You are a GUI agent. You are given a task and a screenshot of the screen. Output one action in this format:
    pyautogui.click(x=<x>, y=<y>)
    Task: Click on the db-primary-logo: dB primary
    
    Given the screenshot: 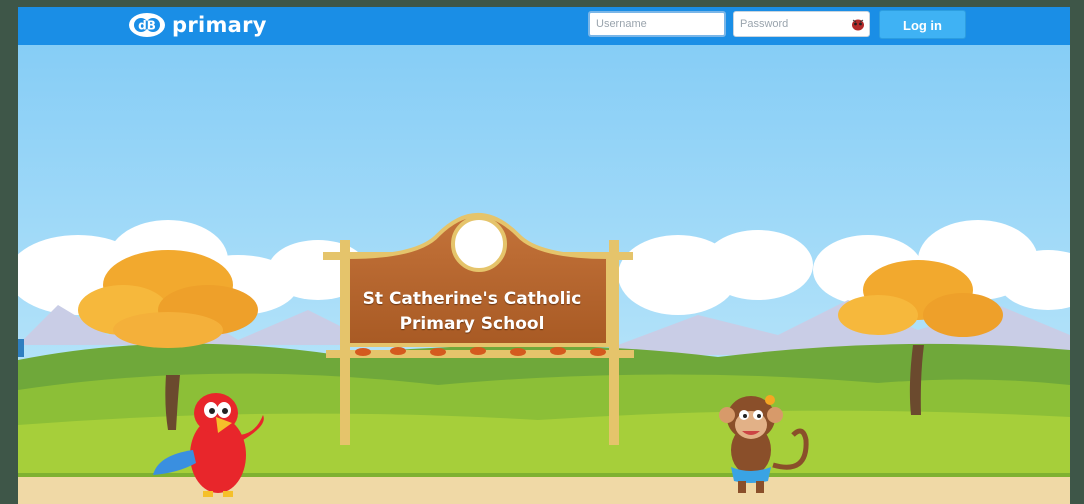 What is the action you would take?
    pyautogui.click(x=197, y=25)
    